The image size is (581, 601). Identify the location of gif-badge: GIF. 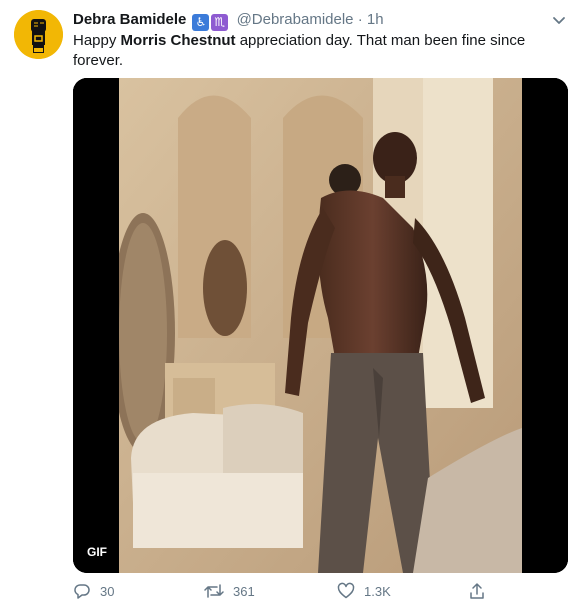
(97, 552).